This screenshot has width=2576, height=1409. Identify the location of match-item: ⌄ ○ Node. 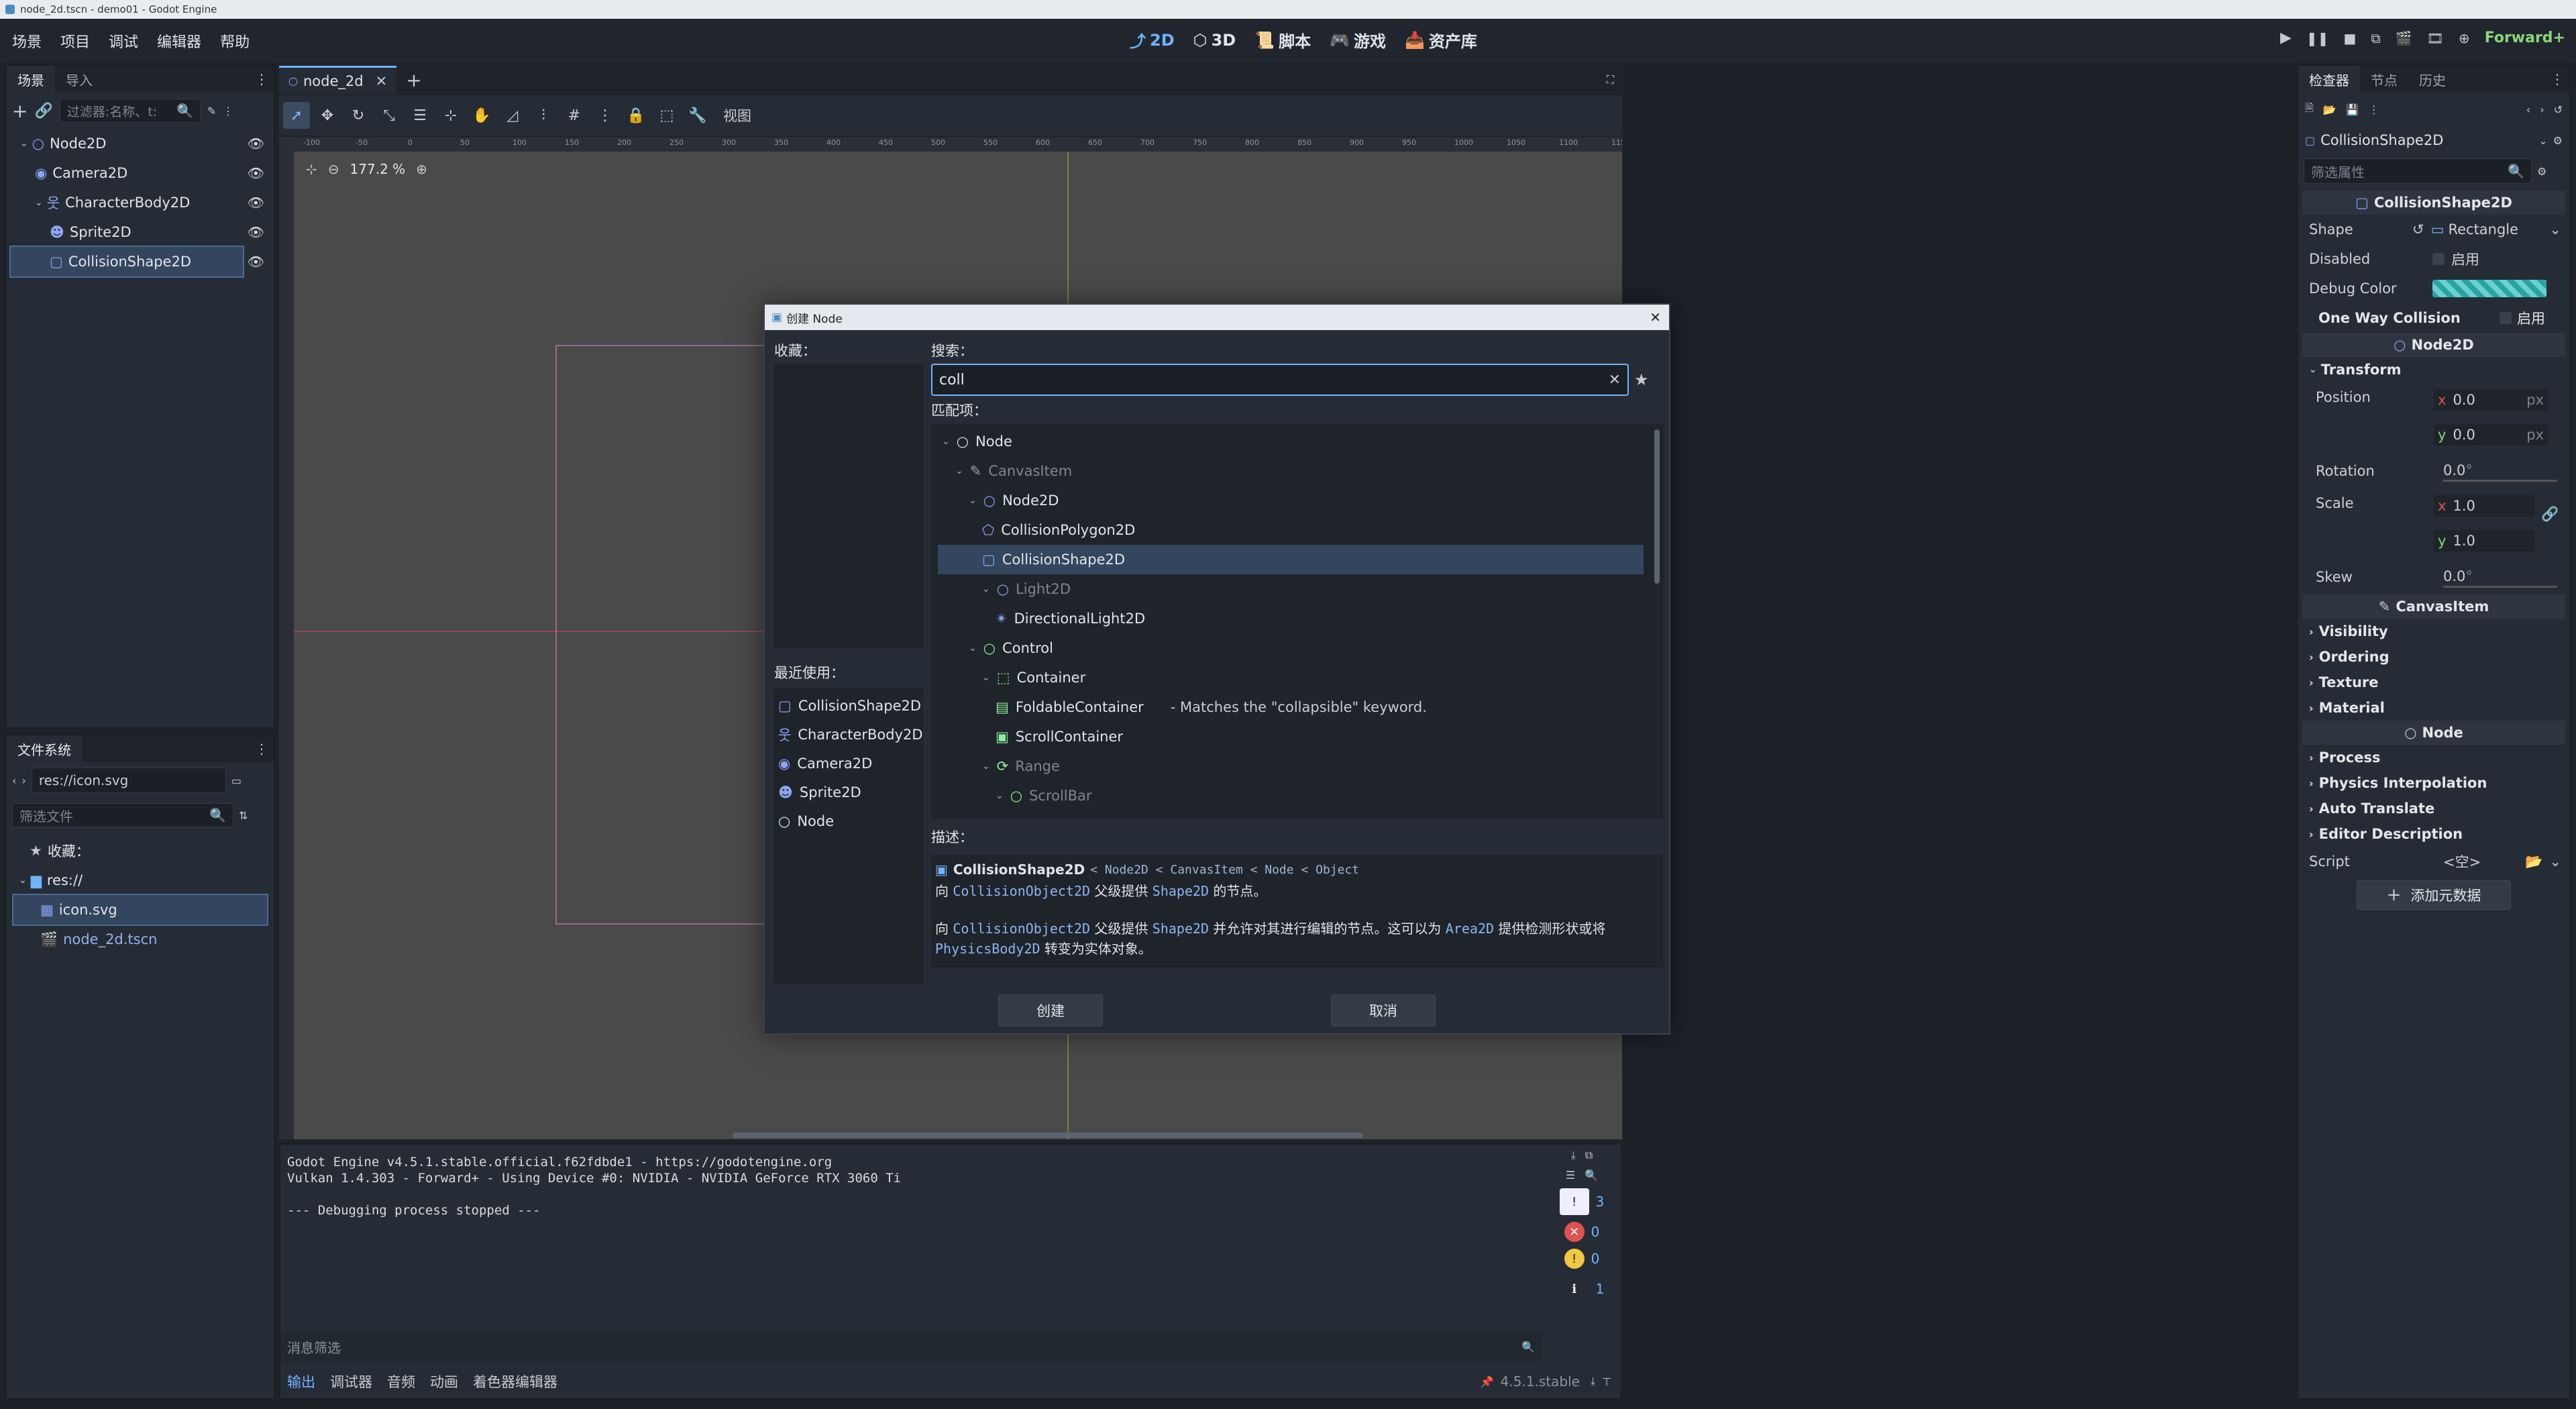
(1291, 441).